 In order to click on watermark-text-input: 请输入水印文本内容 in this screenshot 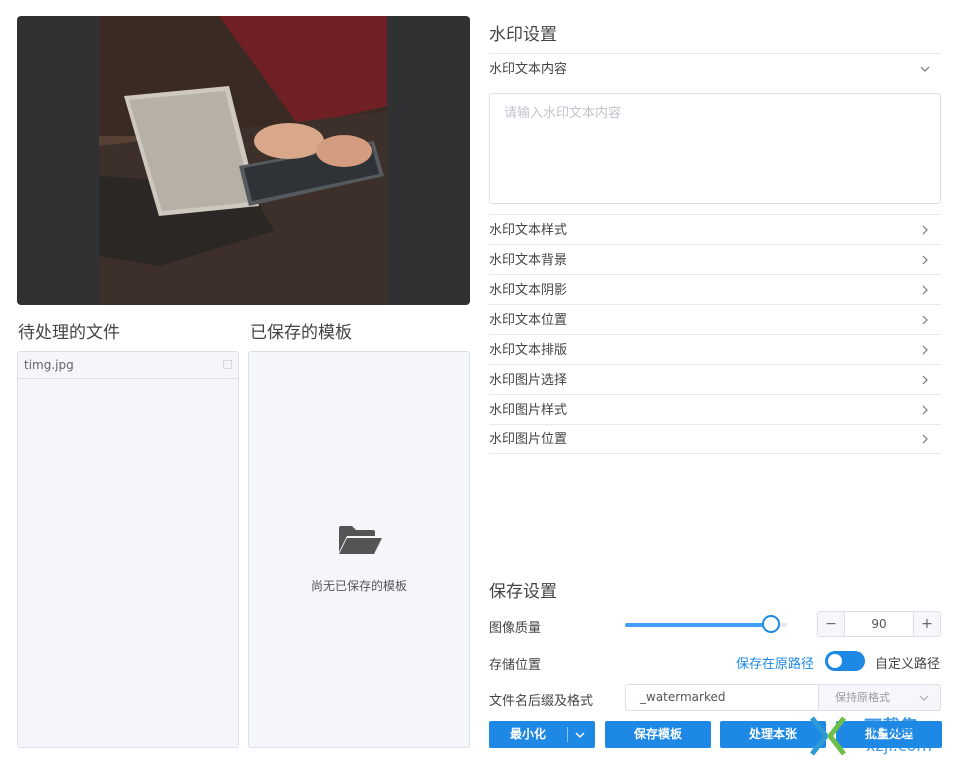, I will do `click(715, 148)`.